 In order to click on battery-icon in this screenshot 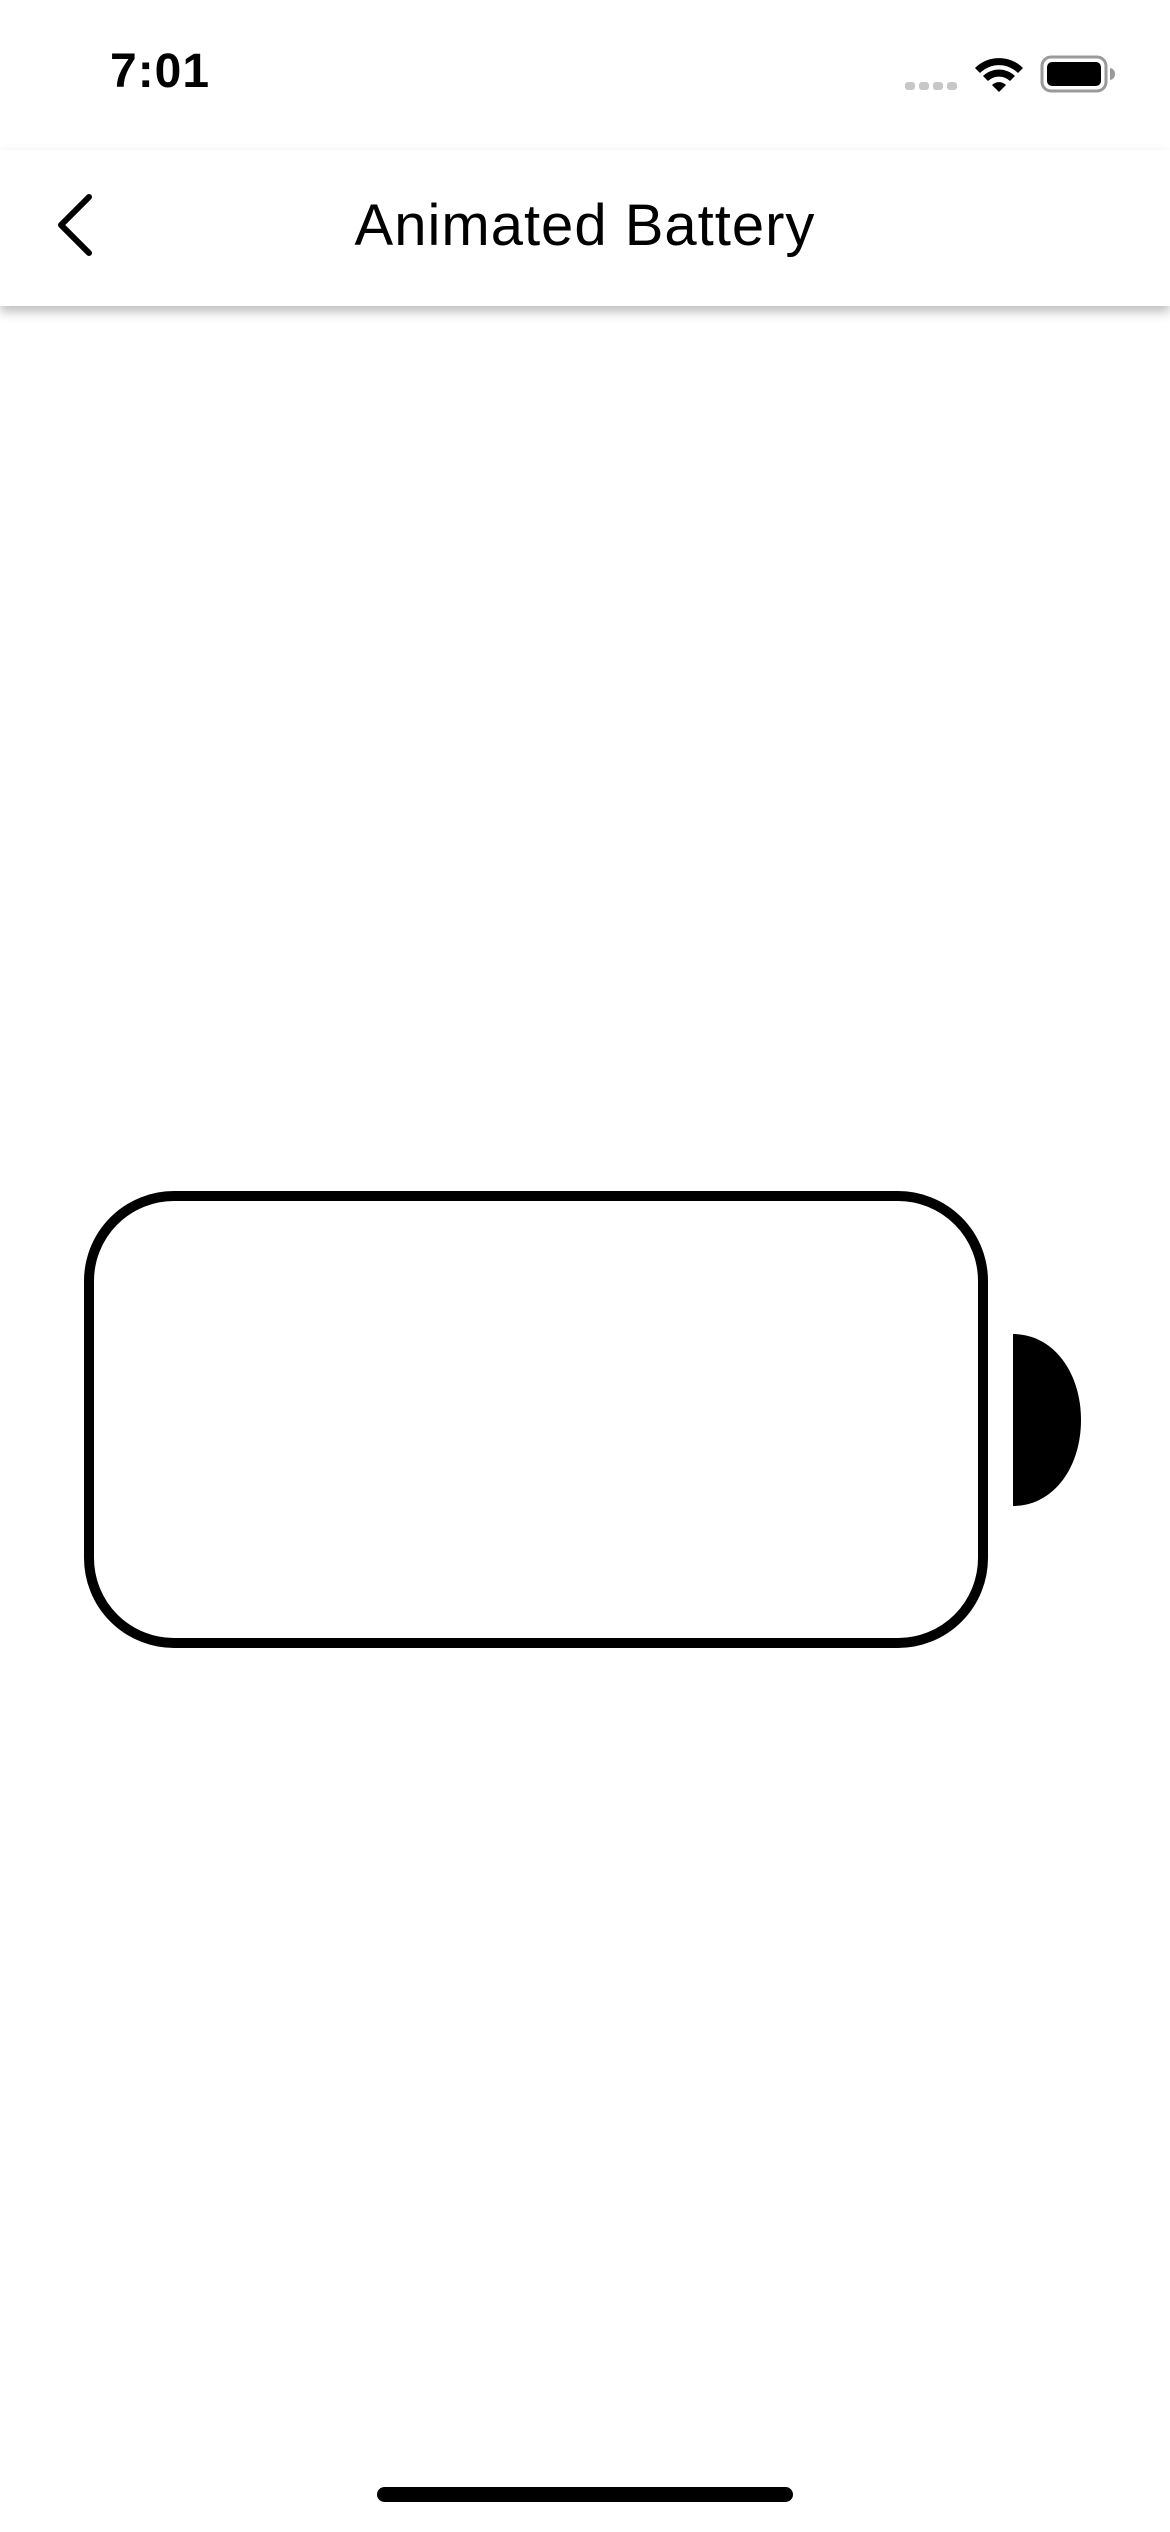, I will do `click(1077, 74)`.